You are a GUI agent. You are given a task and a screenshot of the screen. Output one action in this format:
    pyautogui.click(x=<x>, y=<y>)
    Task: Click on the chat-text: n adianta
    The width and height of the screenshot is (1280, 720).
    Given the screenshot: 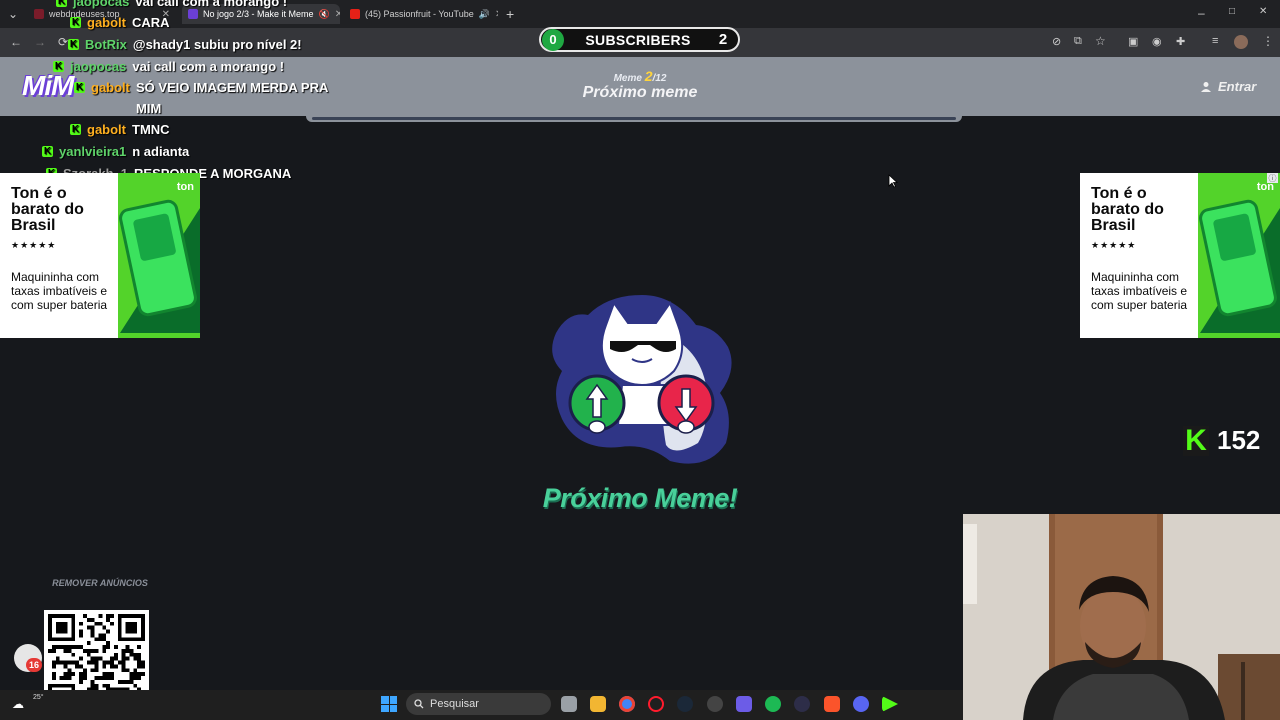 What is the action you would take?
    pyautogui.click(x=161, y=151)
    